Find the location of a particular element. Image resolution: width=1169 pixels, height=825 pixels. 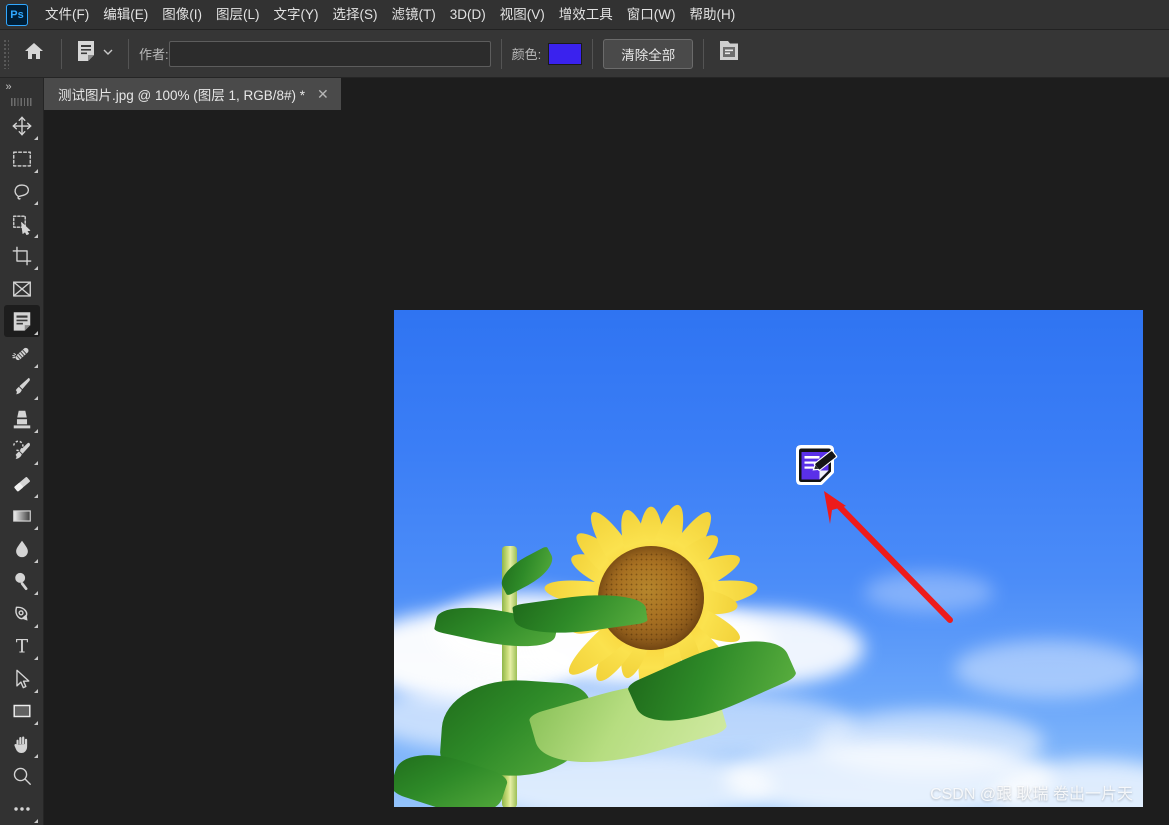

menu-select: 选择(S) is located at coordinates (355, 15).